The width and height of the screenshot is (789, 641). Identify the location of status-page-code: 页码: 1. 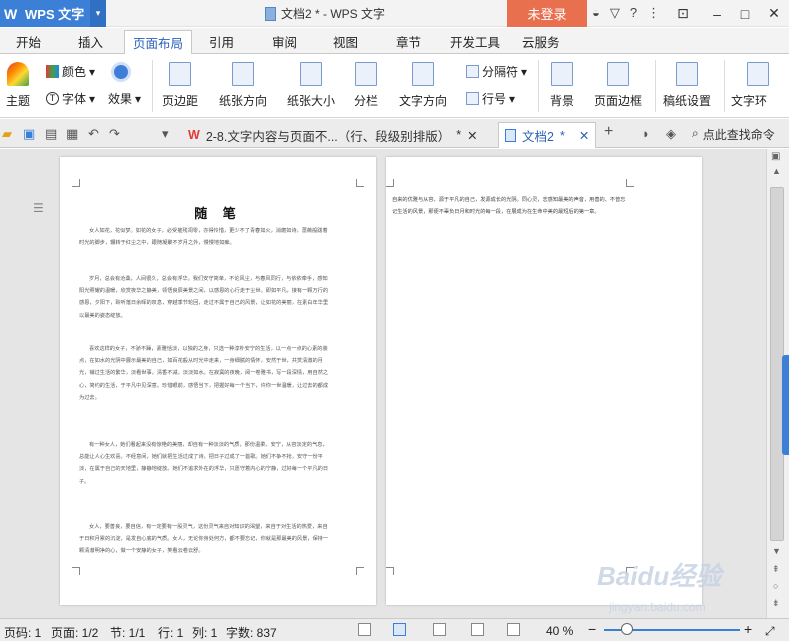
(22, 632).